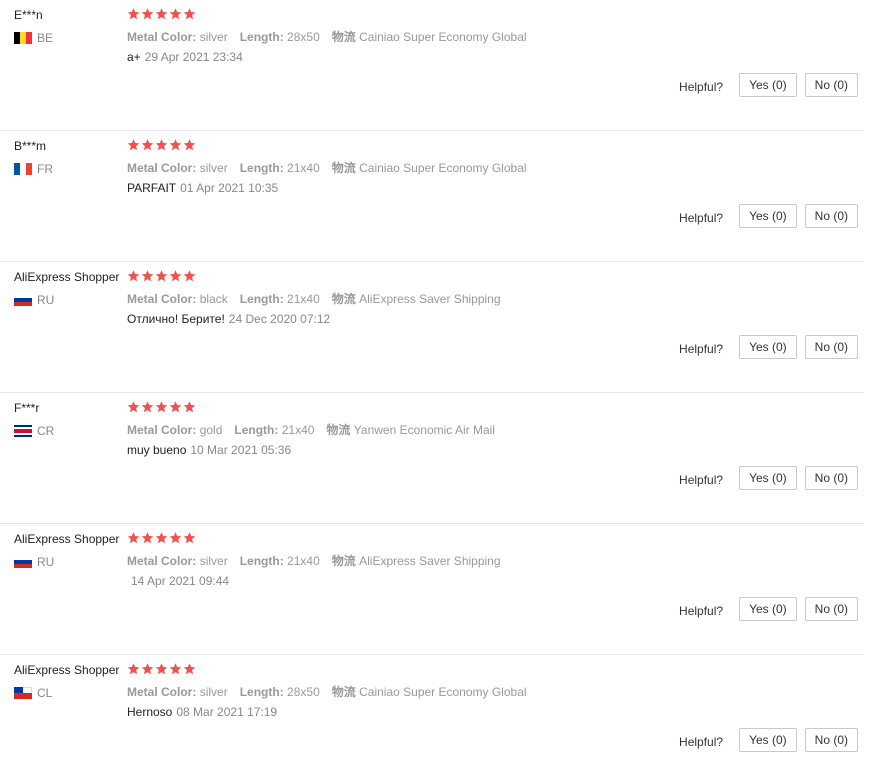  What do you see at coordinates (45, 169) in the screenshot?
I see `country-code: FR` at bounding box center [45, 169].